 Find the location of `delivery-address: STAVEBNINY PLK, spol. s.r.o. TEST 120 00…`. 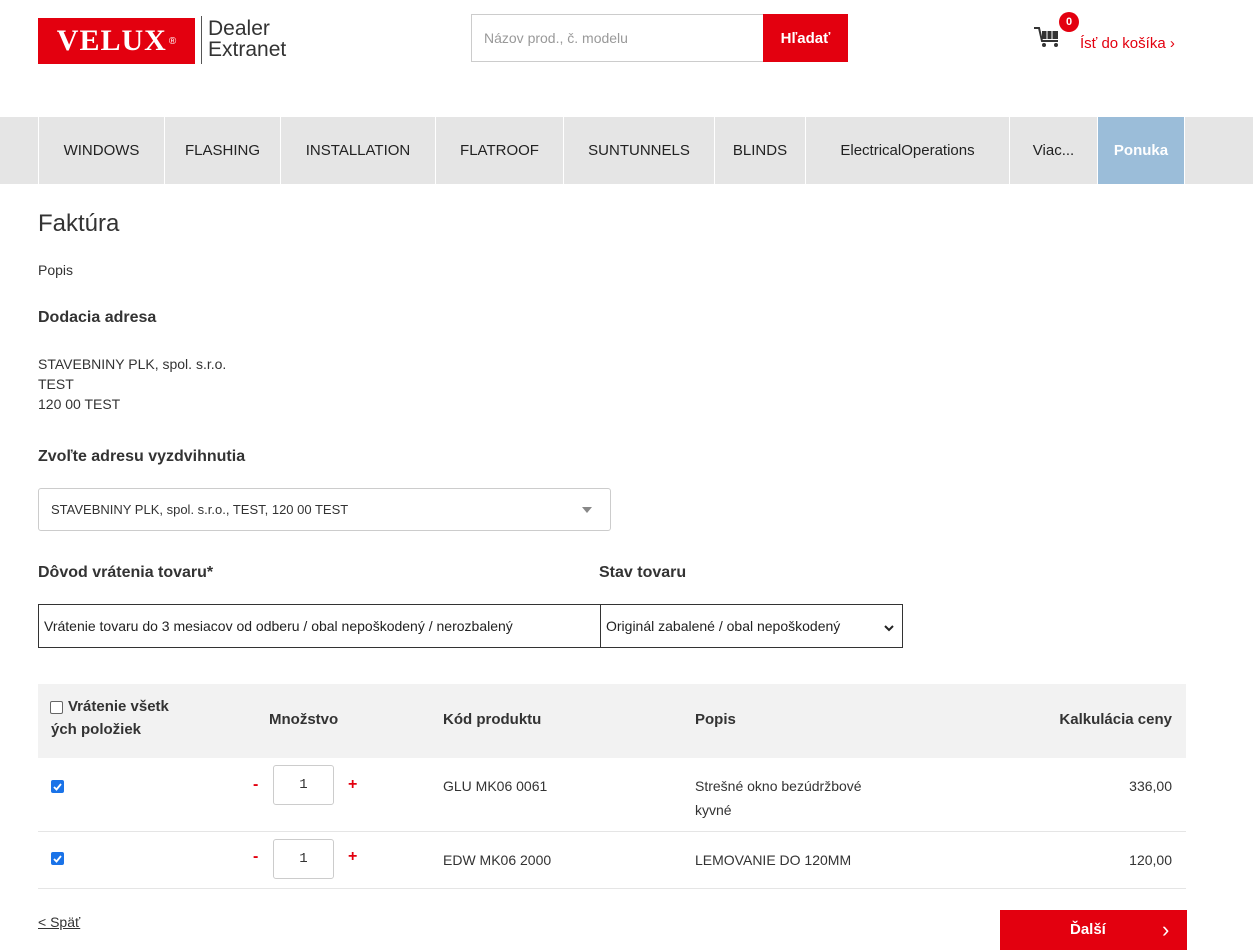

delivery-address: STAVEBNINY PLK, spol. s.r.o. TEST 120 00… is located at coordinates (132, 384).